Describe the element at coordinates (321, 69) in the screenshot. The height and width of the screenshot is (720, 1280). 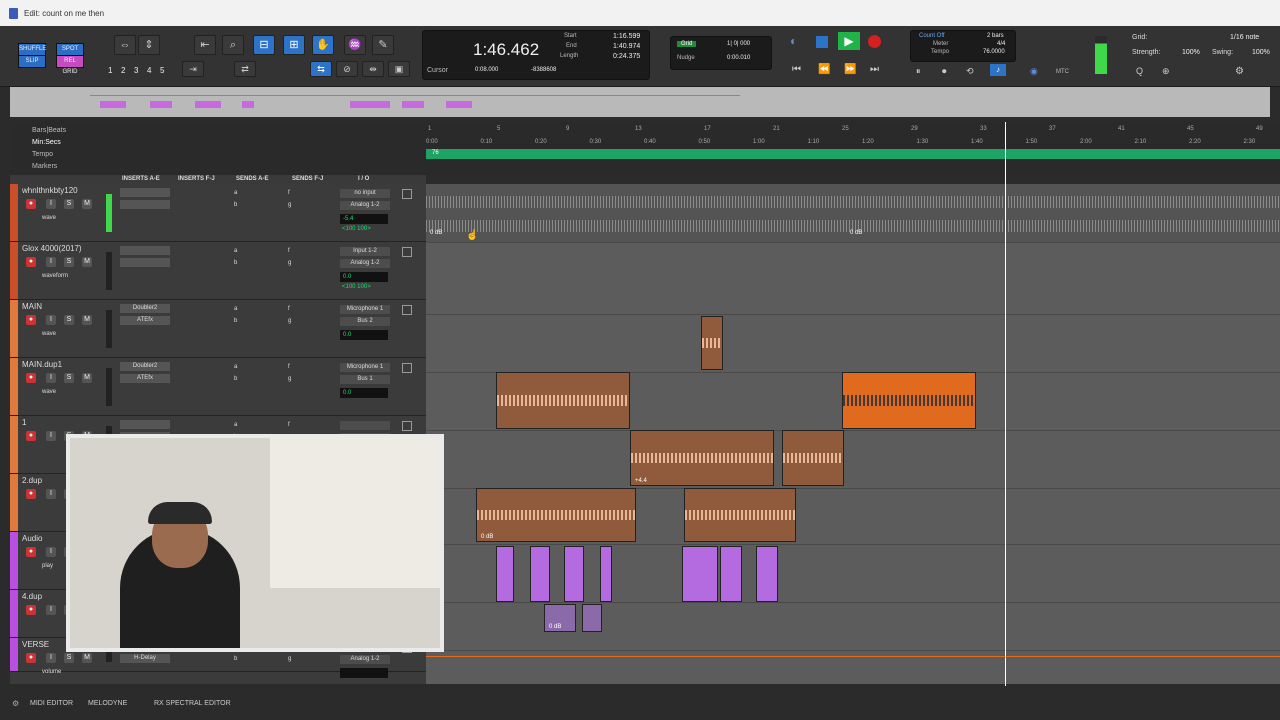
I see `link-track-icon: ⇆` at that location.